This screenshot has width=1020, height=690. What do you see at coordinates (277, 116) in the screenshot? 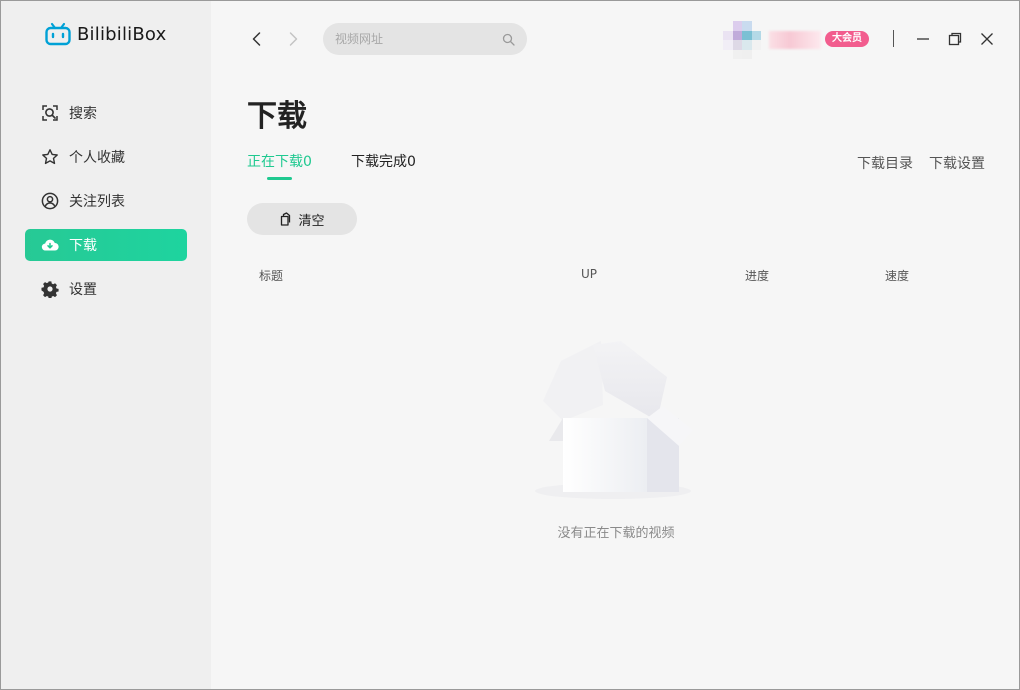
I see `page-title: 下载` at bounding box center [277, 116].